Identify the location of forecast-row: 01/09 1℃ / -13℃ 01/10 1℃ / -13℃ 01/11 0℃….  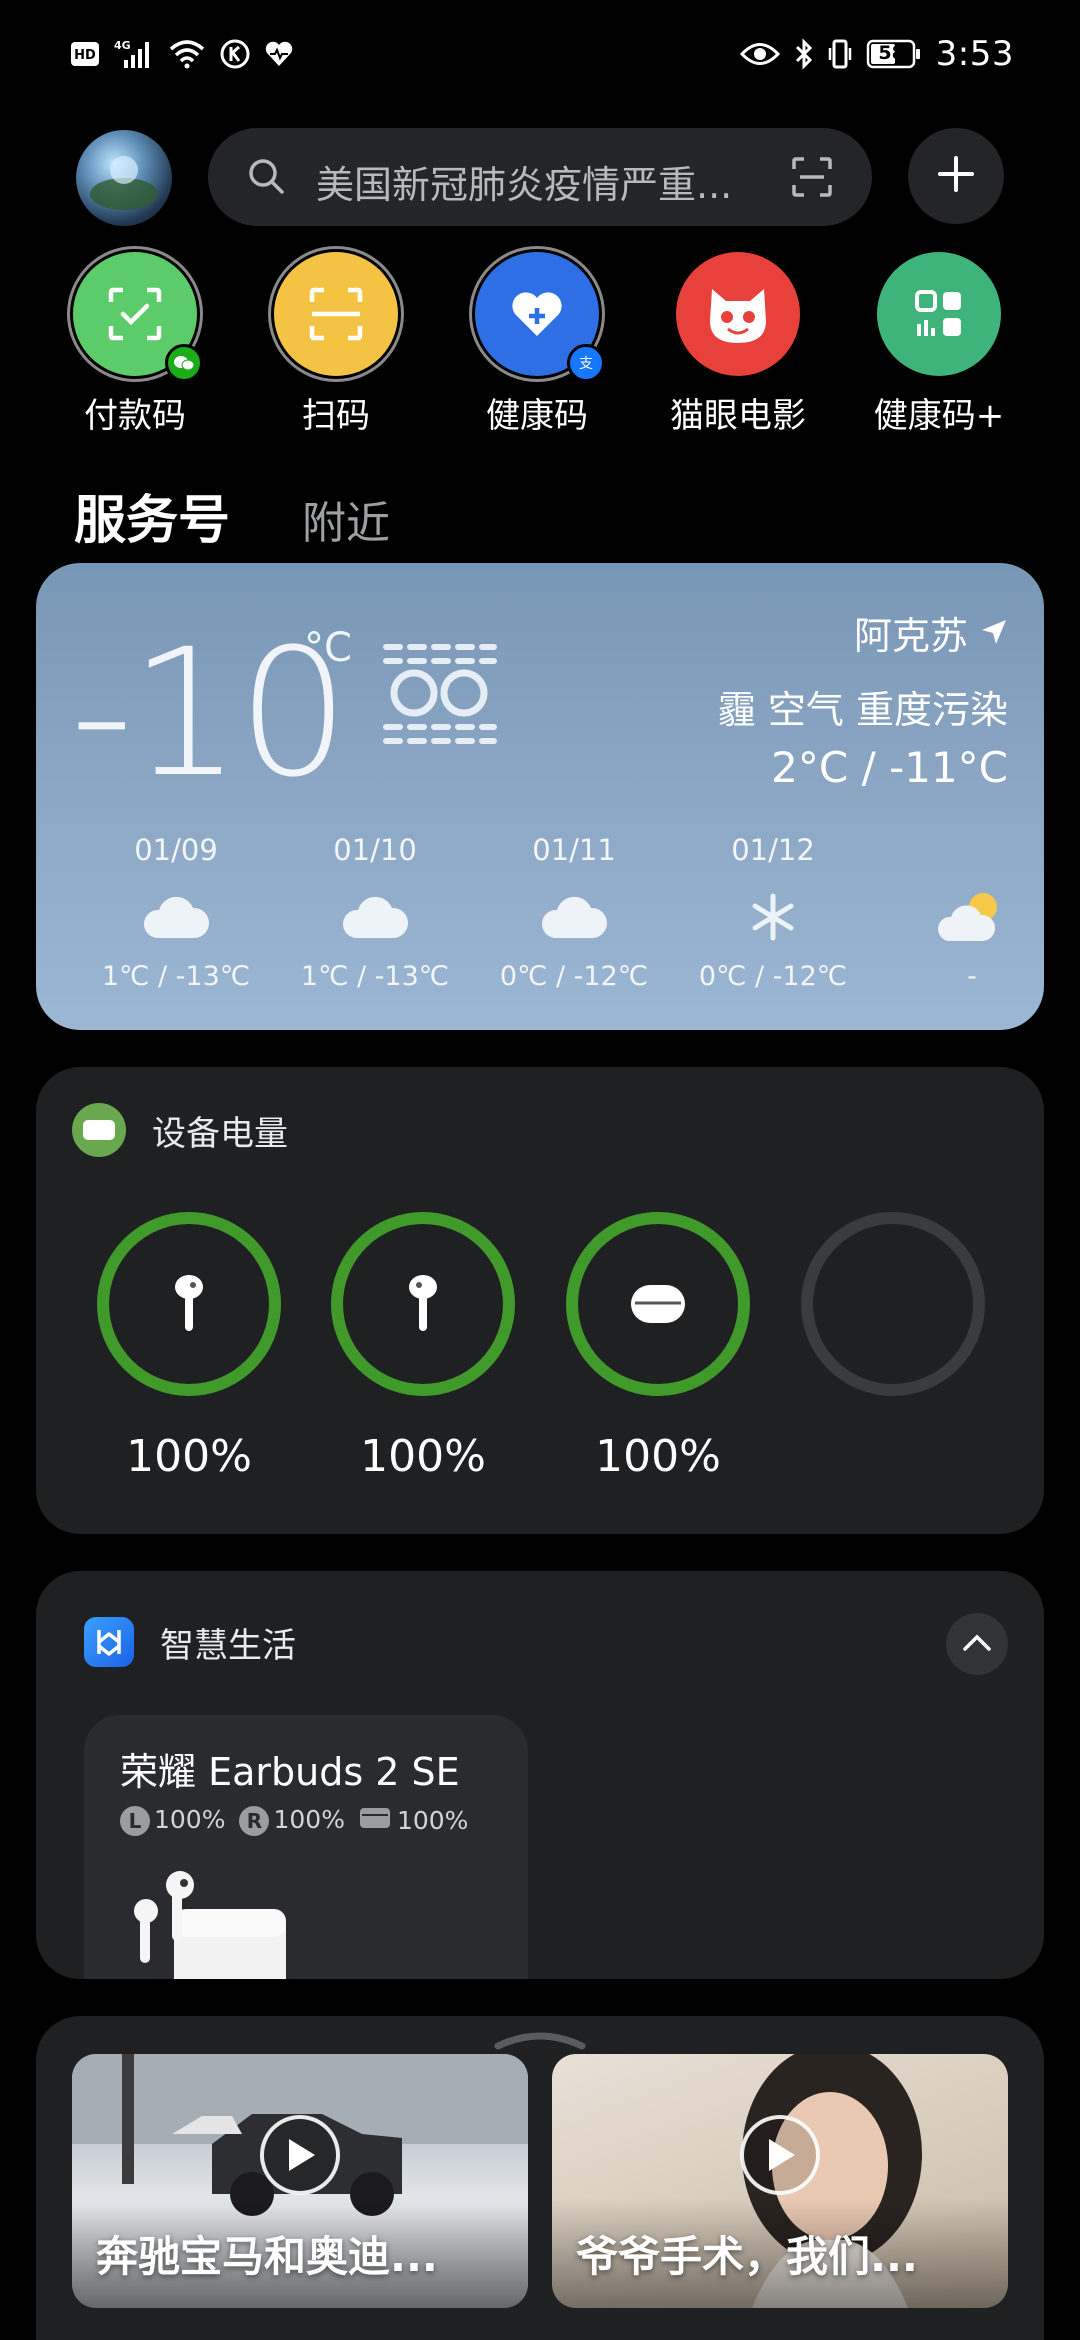
(540, 923).